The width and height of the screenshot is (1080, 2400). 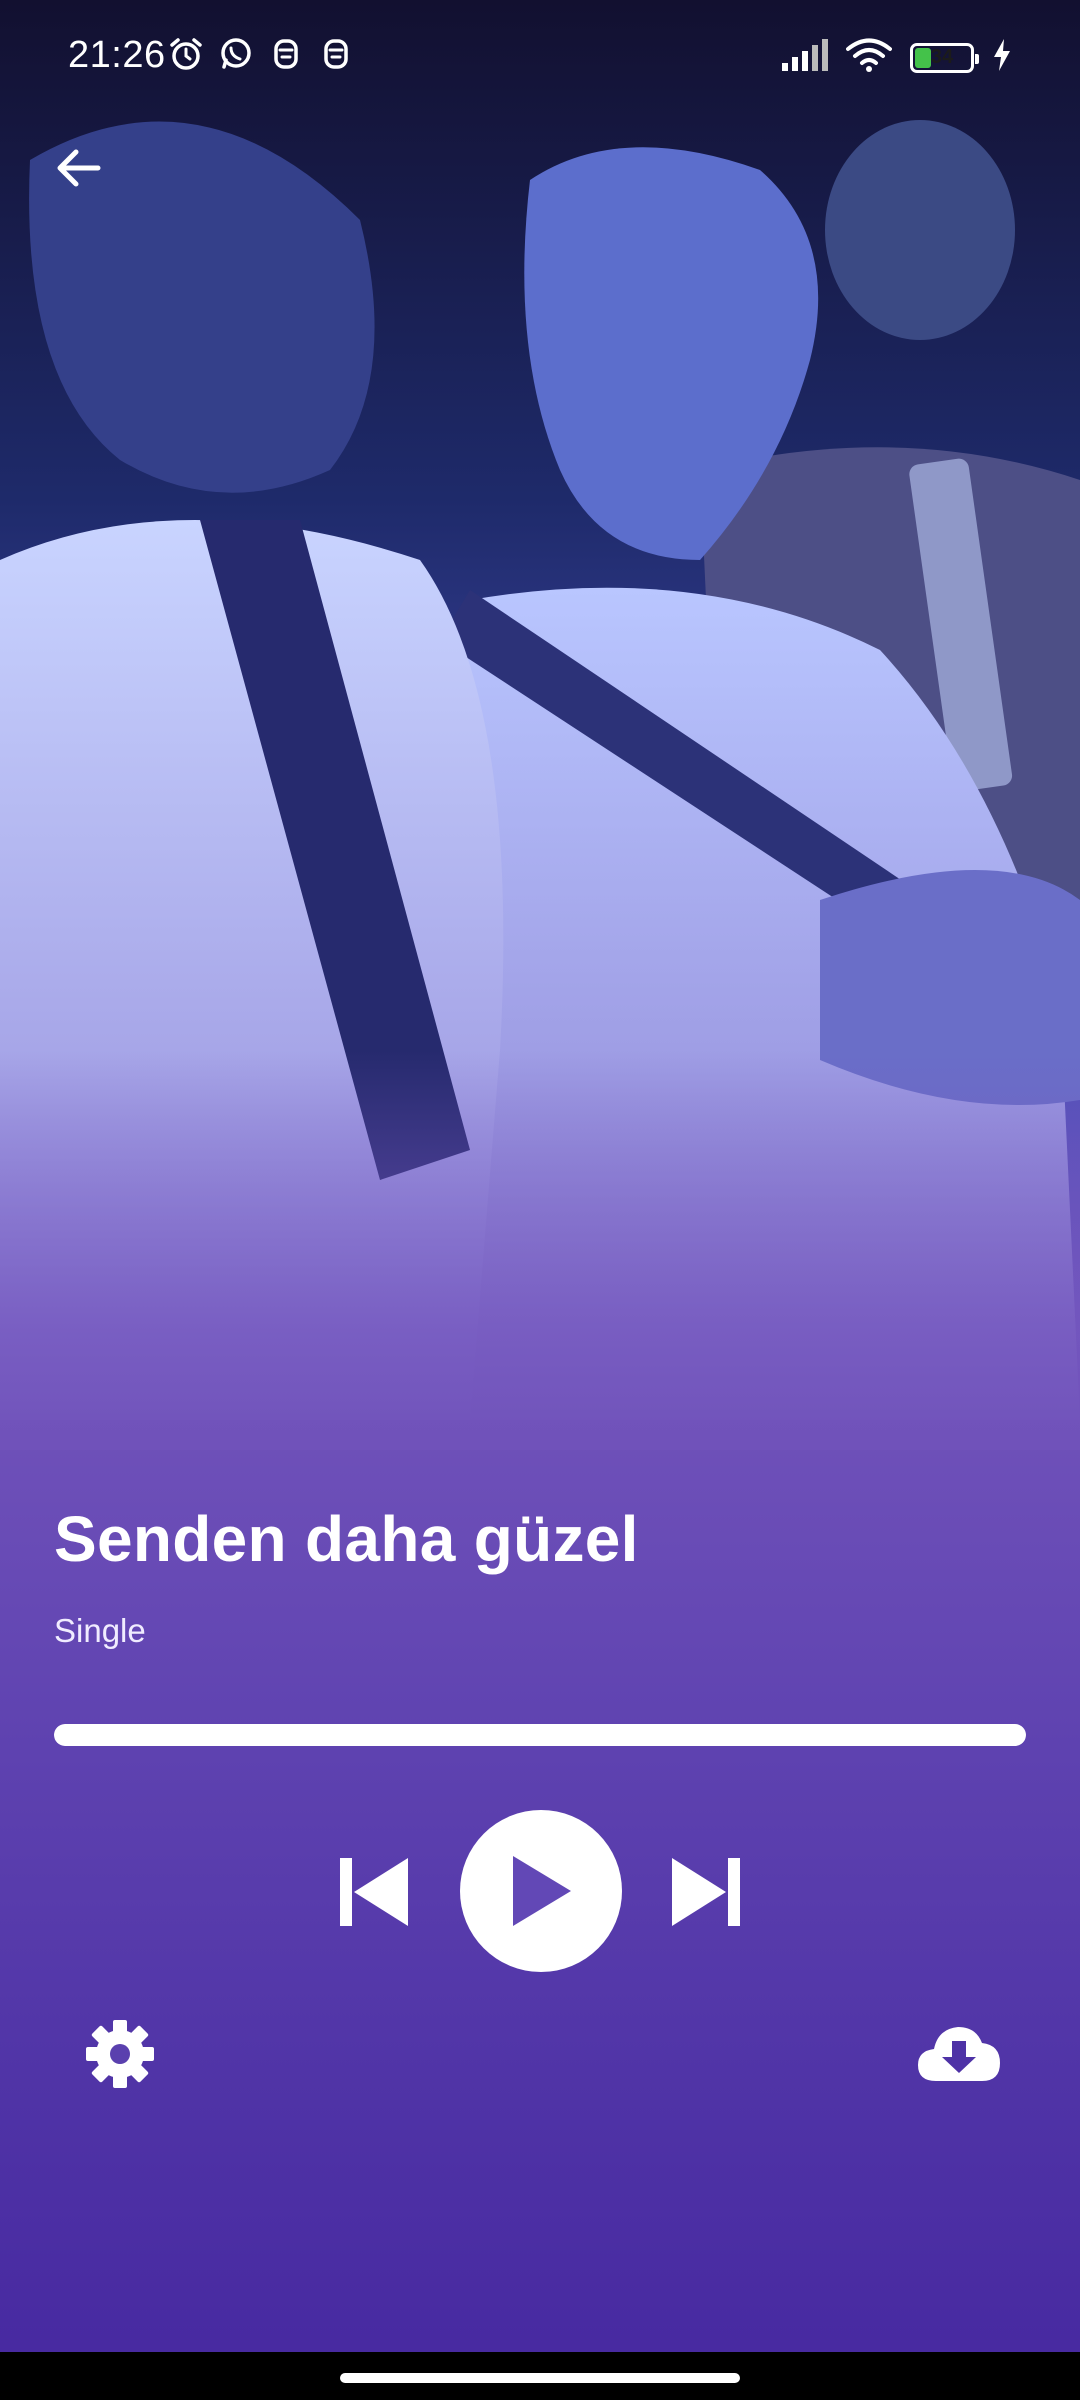 I want to click on gear-icon, so click(x=120, y=2054).